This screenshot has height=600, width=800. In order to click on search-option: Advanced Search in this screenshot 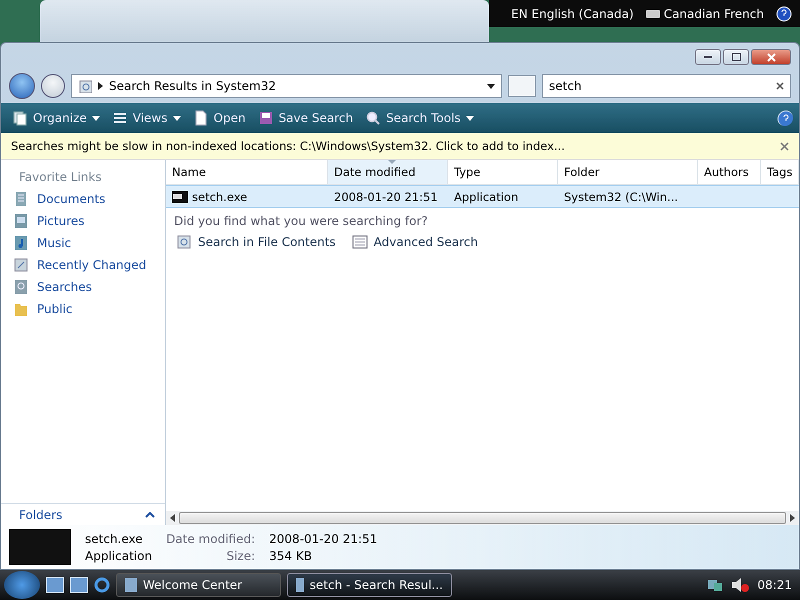, I will do `click(415, 242)`.